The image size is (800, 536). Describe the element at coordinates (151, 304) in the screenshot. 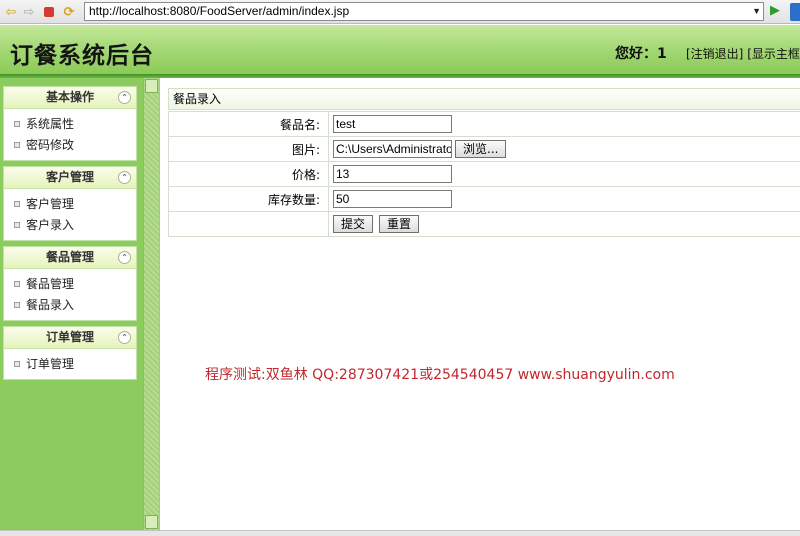

I see `frame-splitter` at that location.